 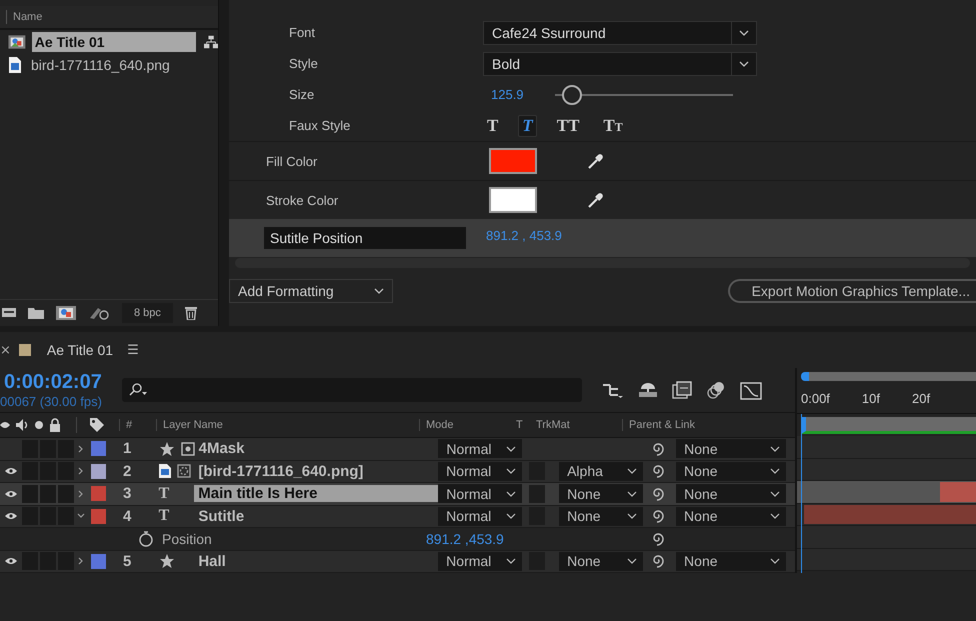 What do you see at coordinates (602, 263) in the screenshot?
I see `scrollbar-thumb` at bounding box center [602, 263].